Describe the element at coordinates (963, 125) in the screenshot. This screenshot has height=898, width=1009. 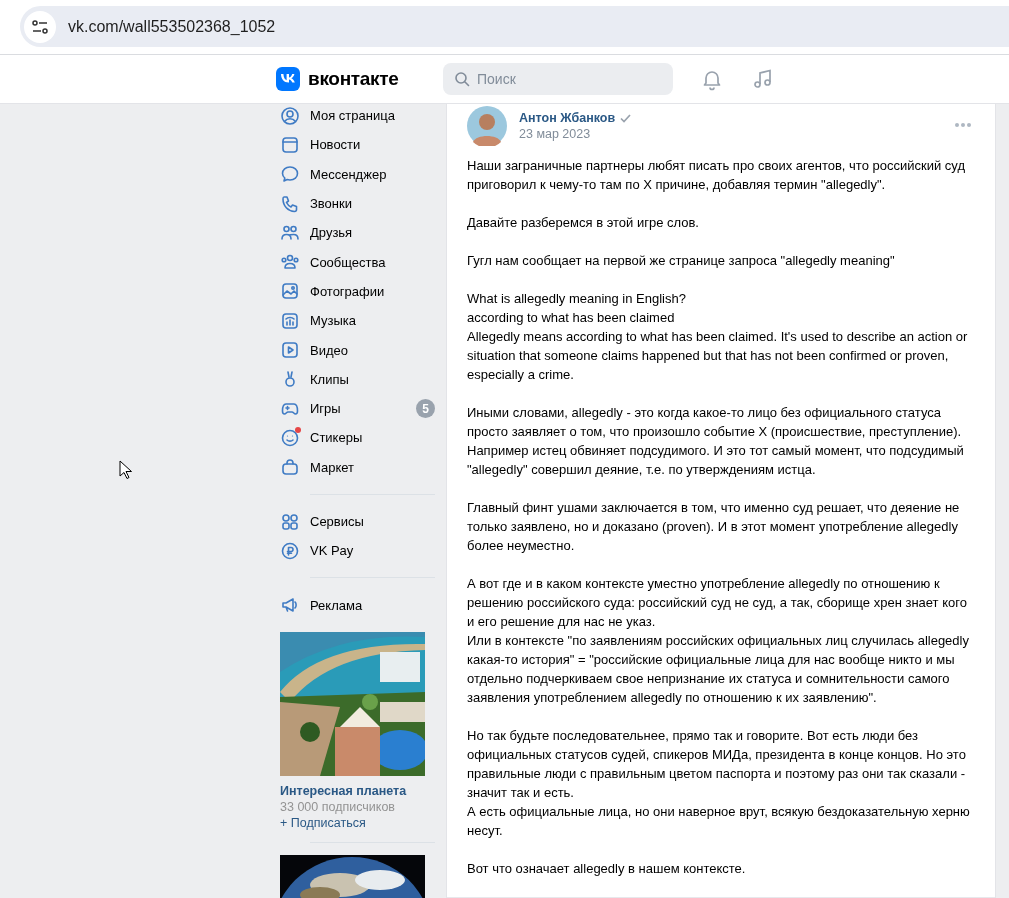
I see `more-options-icon` at that location.